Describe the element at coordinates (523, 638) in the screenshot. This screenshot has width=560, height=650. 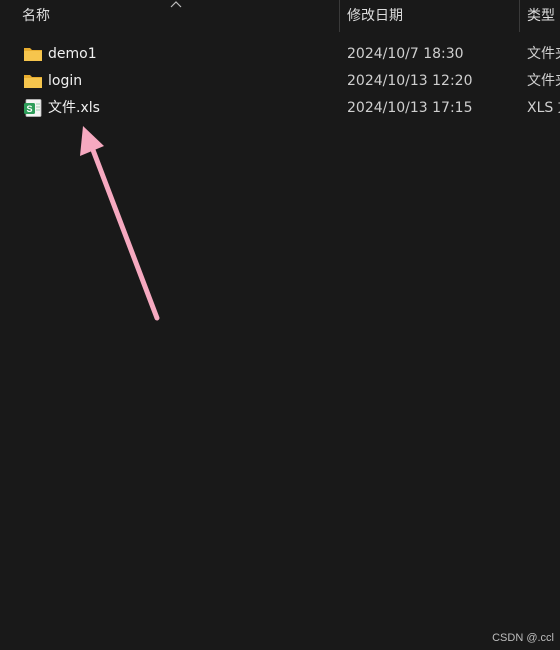
I see `watermark: CSDN @.ccl` at that location.